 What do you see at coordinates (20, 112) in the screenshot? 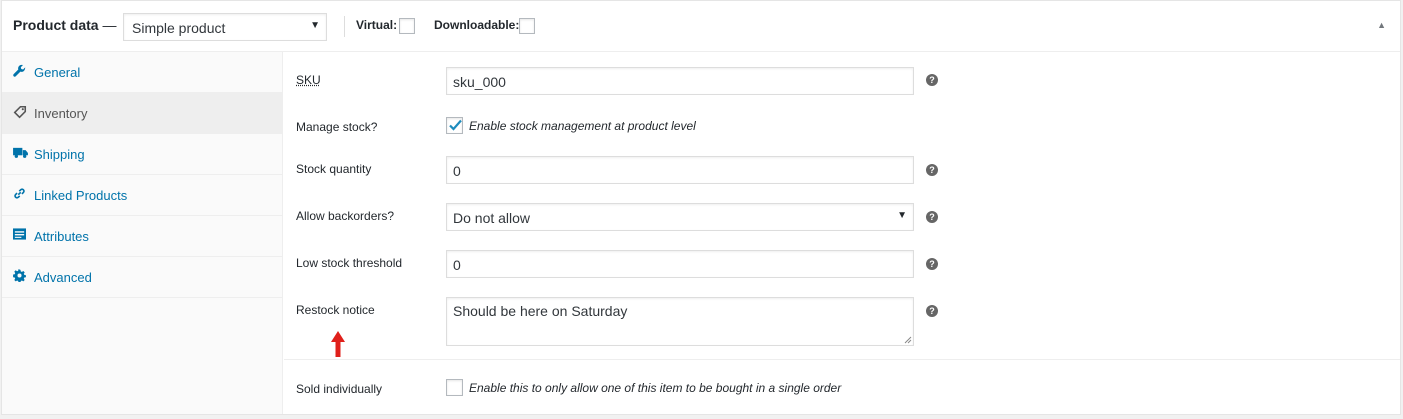
I see `tag-icon` at bounding box center [20, 112].